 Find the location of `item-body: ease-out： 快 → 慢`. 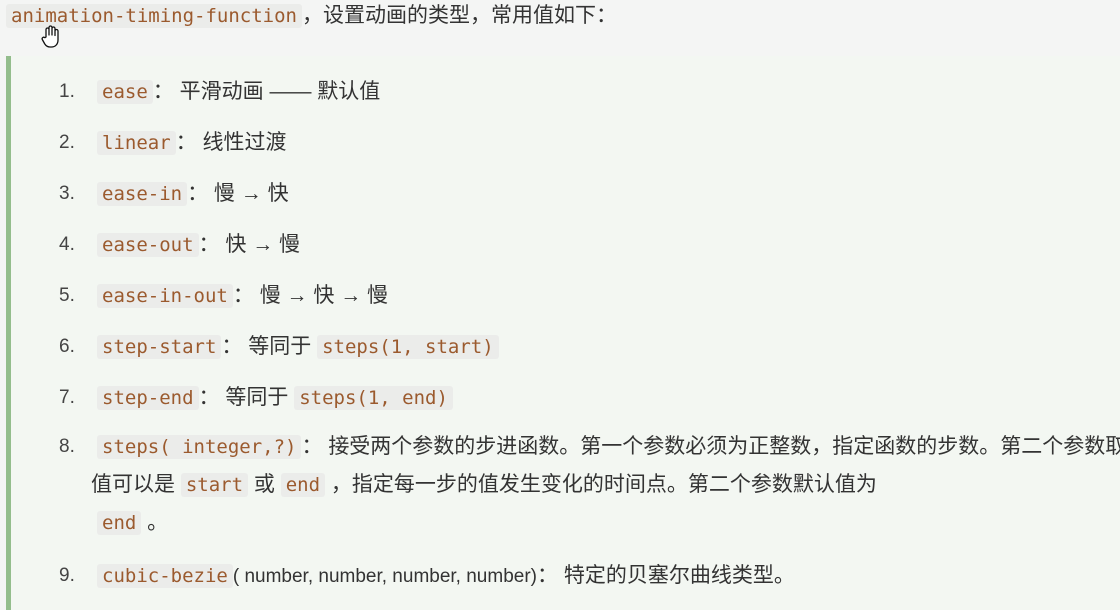

item-body: ease-out： 快 → 慢 is located at coordinates (198, 245).